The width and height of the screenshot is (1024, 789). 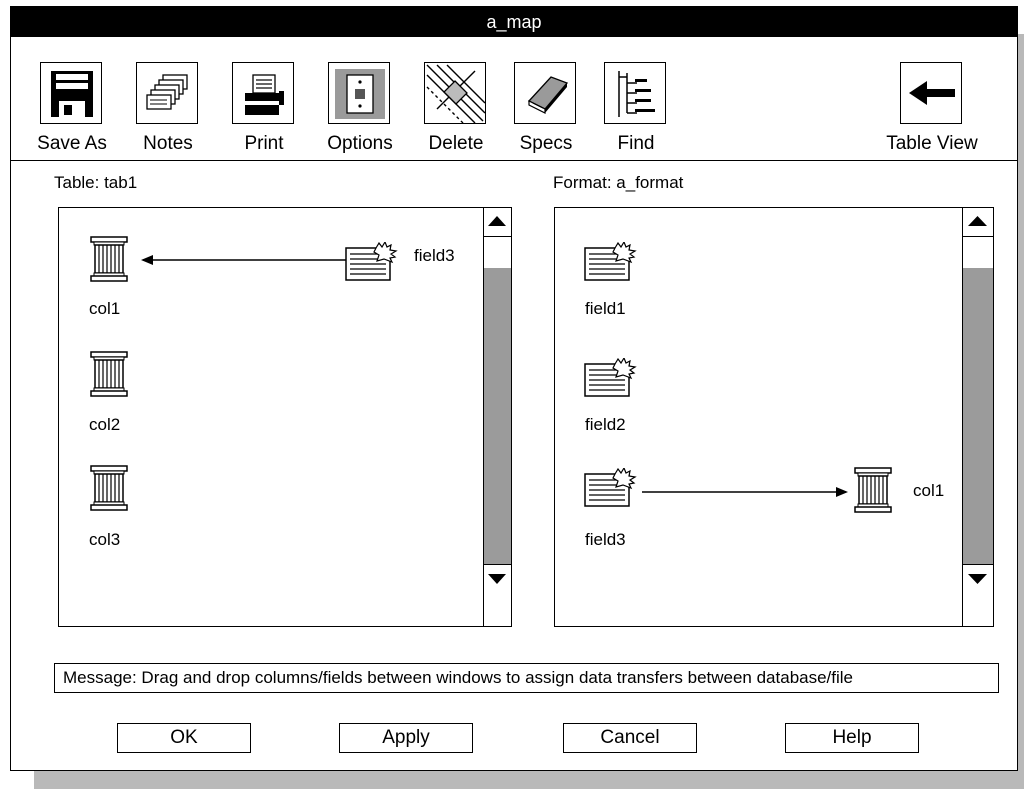 I want to click on field-field3, so click(x=610, y=490).